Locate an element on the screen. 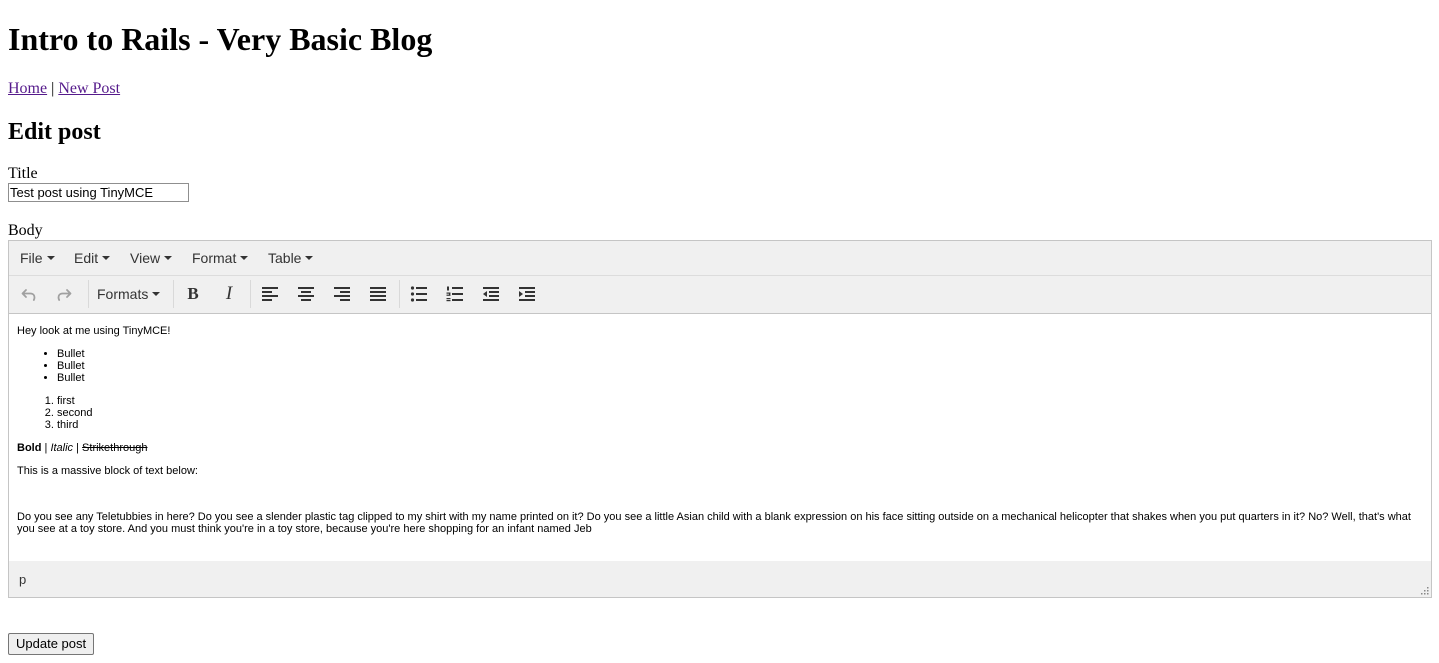 The width and height of the screenshot is (1439, 663). nav-links: Home | New Post is located at coordinates (64, 89).